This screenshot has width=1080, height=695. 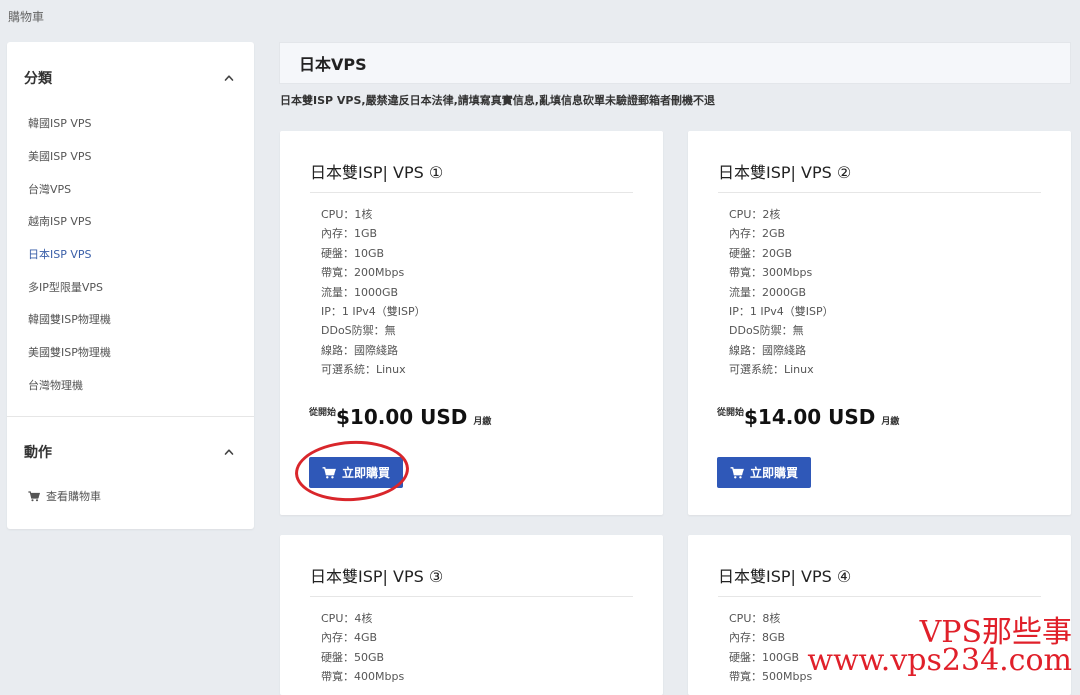 I want to click on product-price: 從開始 $10.00 USD 月繳, so click(x=400, y=416).